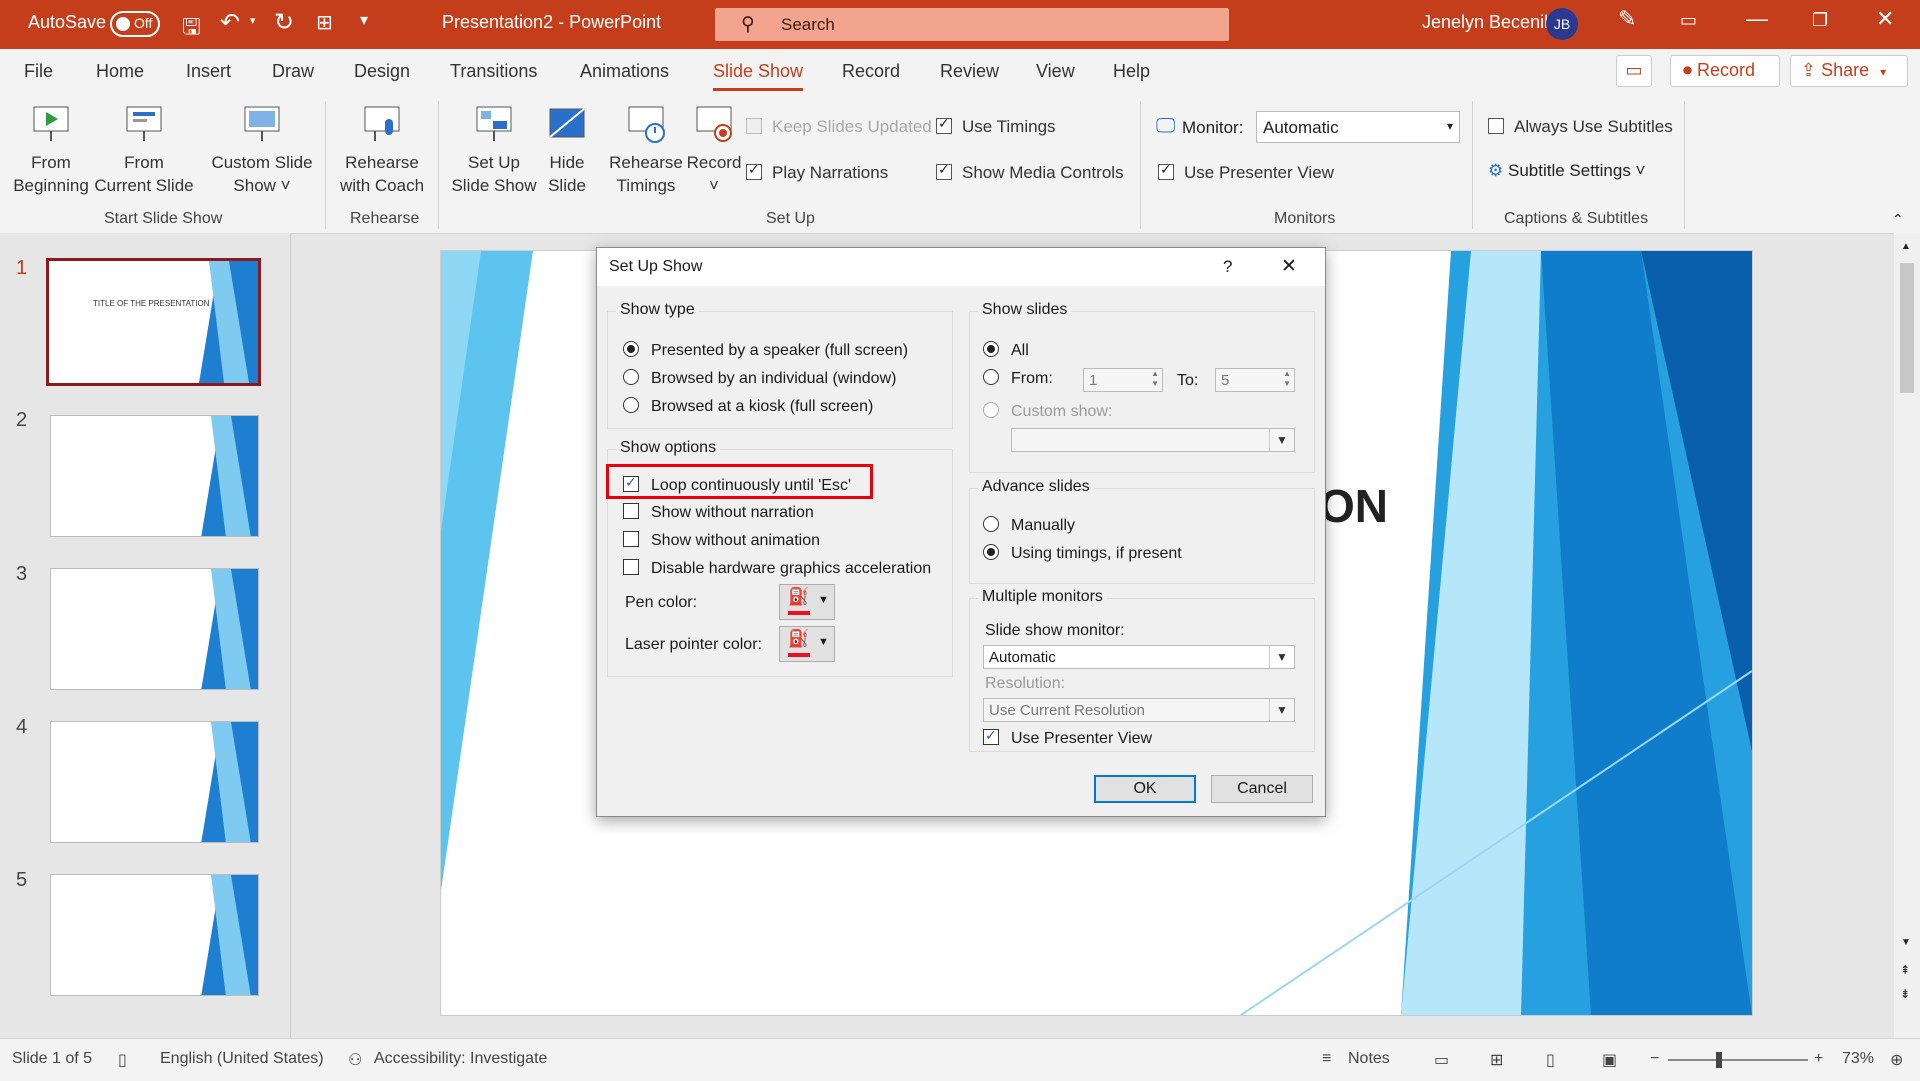 Image resolution: width=1920 pixels, height=1081 pixels. Describe the element at coordinates (1369, 1059) in the screenshot. I see `notes-button: Notes` at that location.